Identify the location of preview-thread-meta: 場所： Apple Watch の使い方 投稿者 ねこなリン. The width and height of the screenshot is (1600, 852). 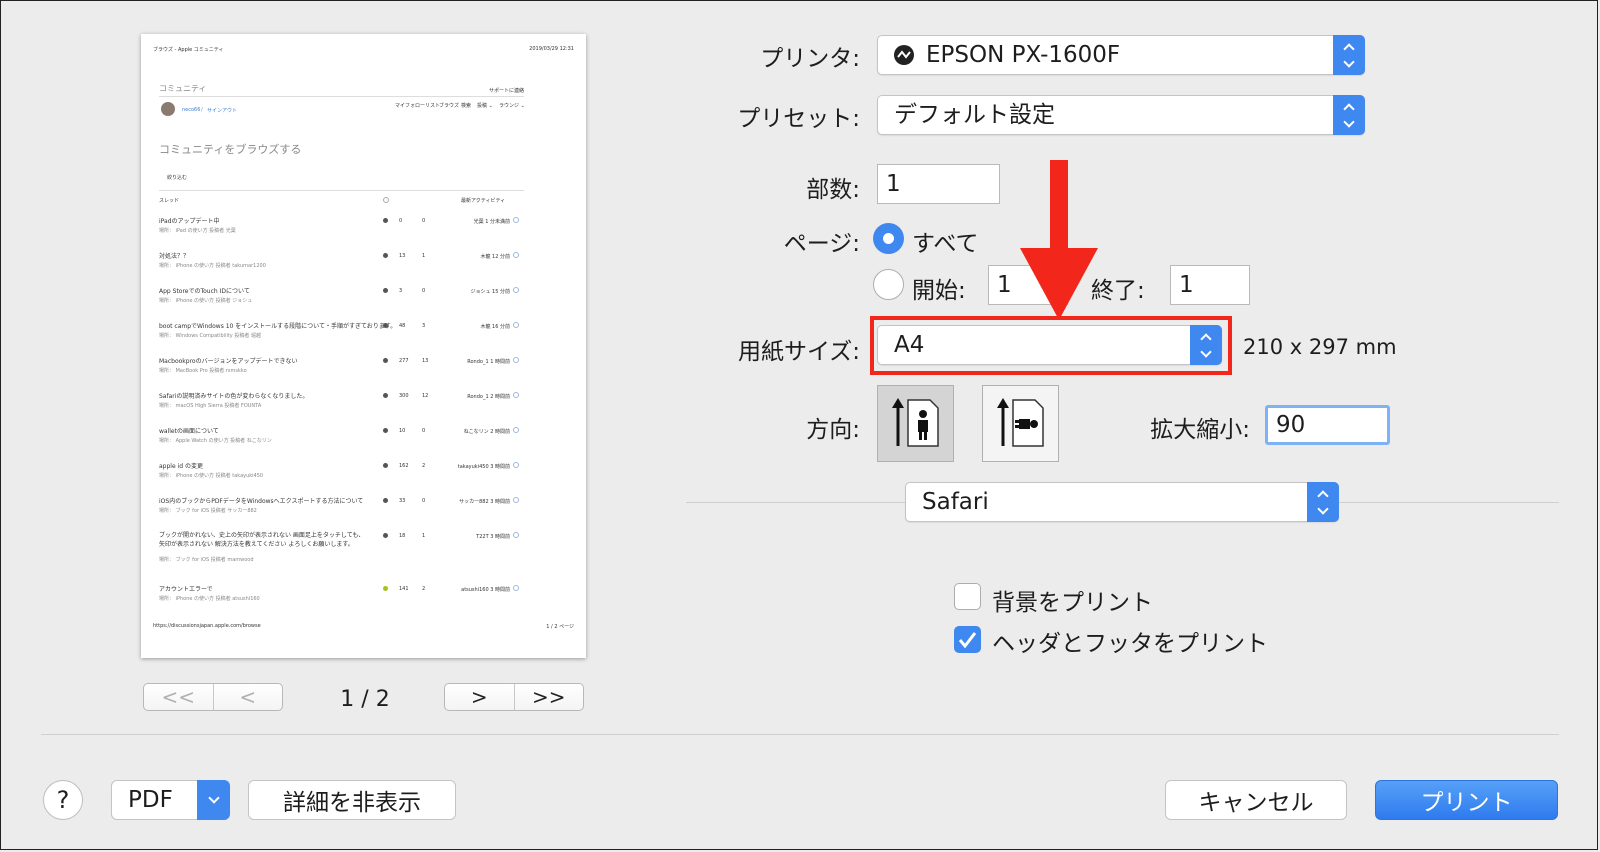
(215, 441).